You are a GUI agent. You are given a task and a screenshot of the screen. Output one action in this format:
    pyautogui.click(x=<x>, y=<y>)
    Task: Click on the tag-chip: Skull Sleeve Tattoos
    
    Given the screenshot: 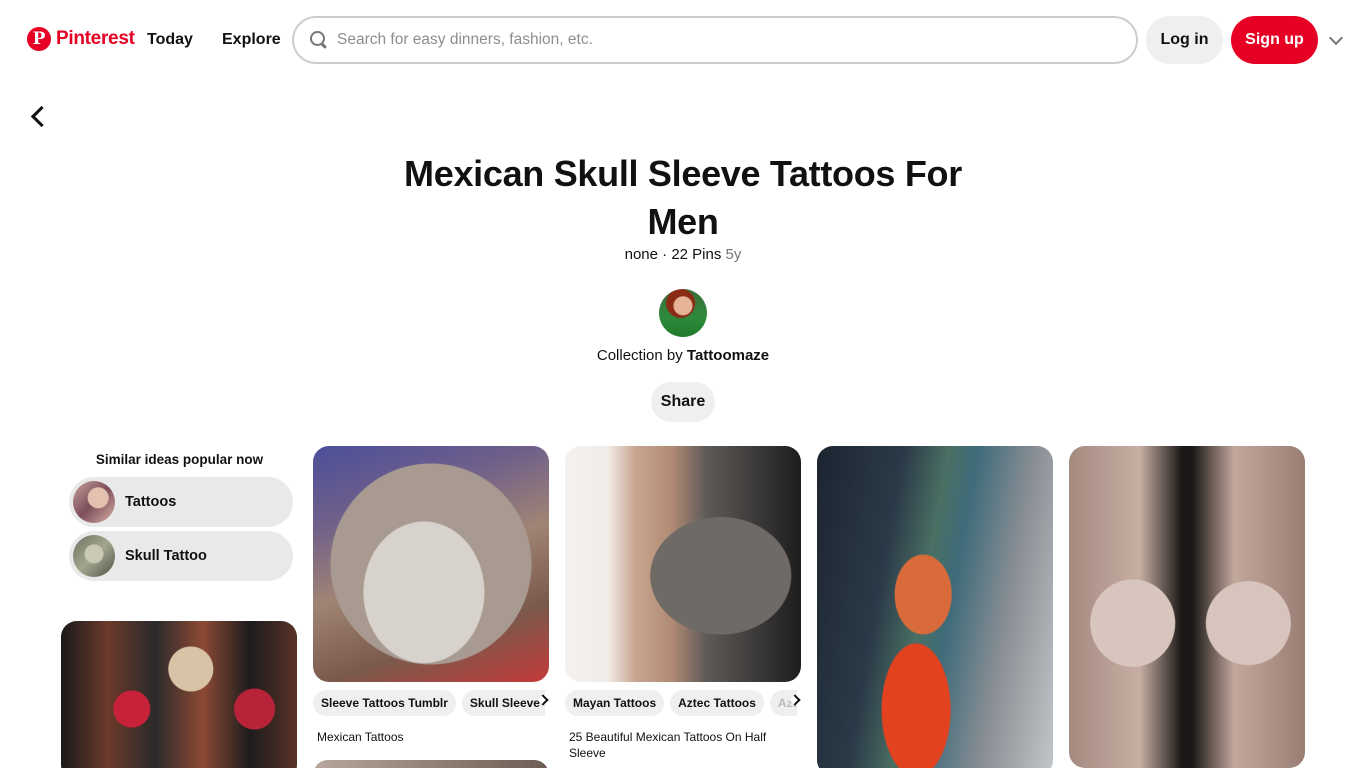 What is the action you would take?
    pyautogui.click(x=503, y=703)
    